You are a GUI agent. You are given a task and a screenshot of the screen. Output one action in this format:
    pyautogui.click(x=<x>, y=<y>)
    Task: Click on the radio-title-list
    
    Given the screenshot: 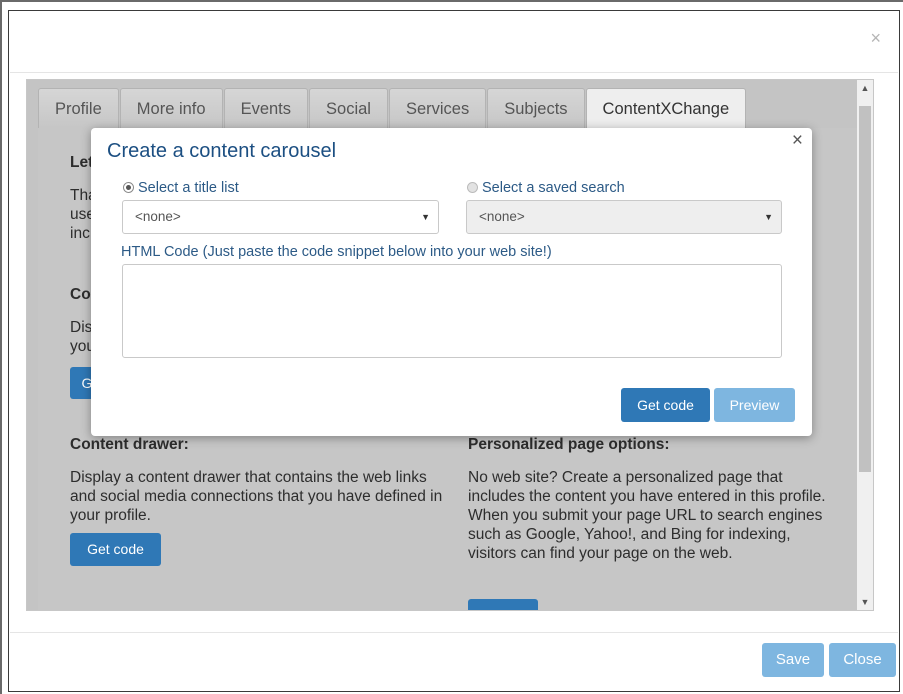 What is the action you would take?
    pyautogui.click(x=128, y=187)
    